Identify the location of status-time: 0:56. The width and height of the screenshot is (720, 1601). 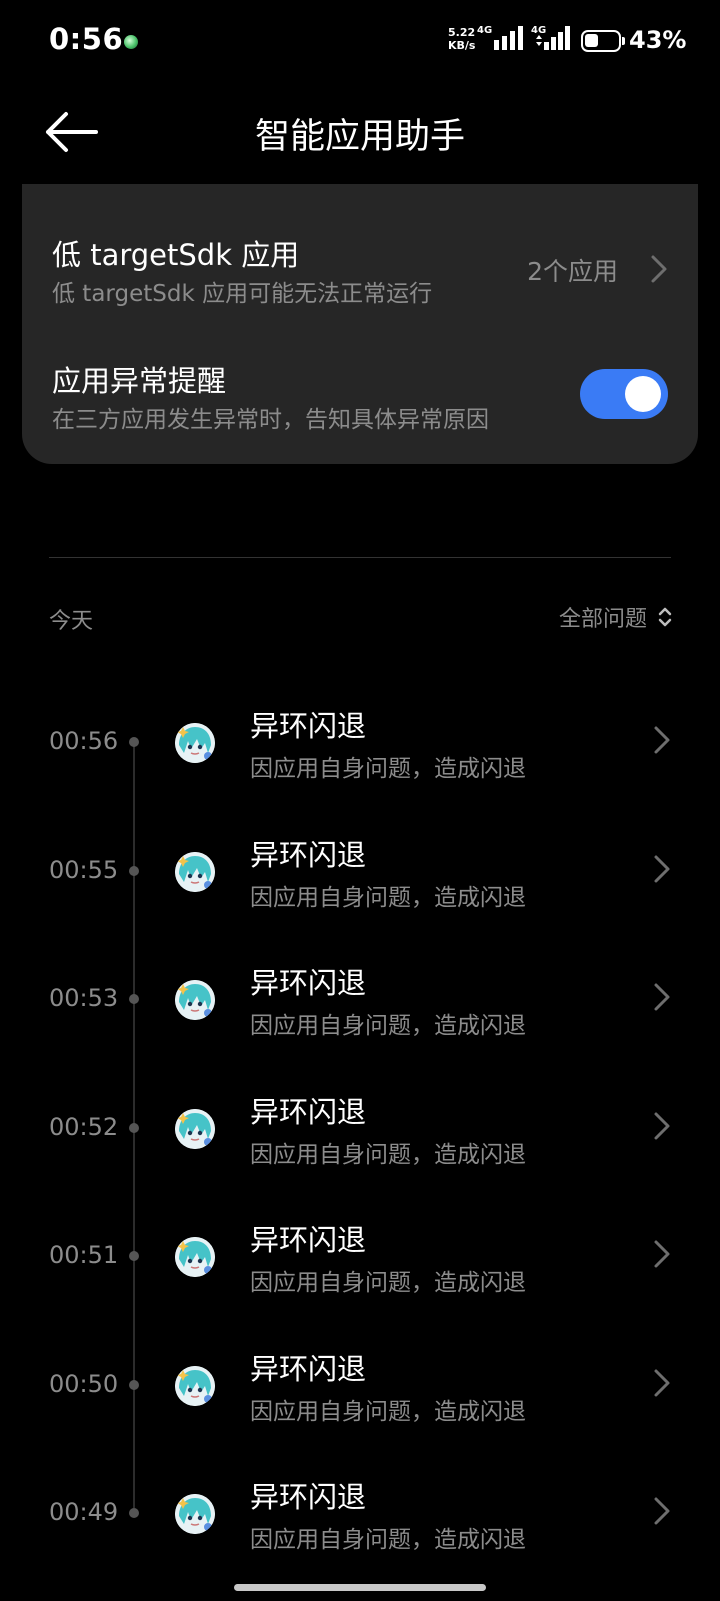
(86, 39).